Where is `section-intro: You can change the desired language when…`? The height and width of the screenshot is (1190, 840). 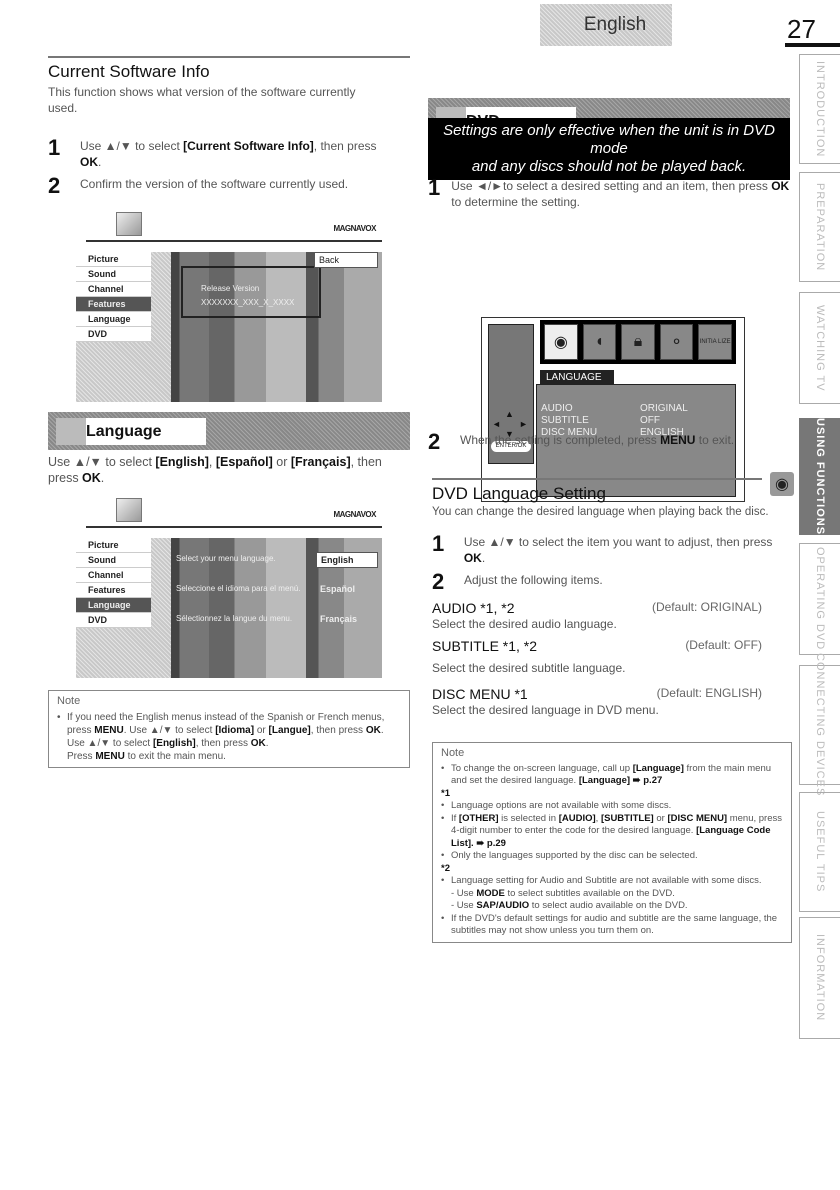
section-intro: You can change the desired language when… is located at coordinates (600, 512).